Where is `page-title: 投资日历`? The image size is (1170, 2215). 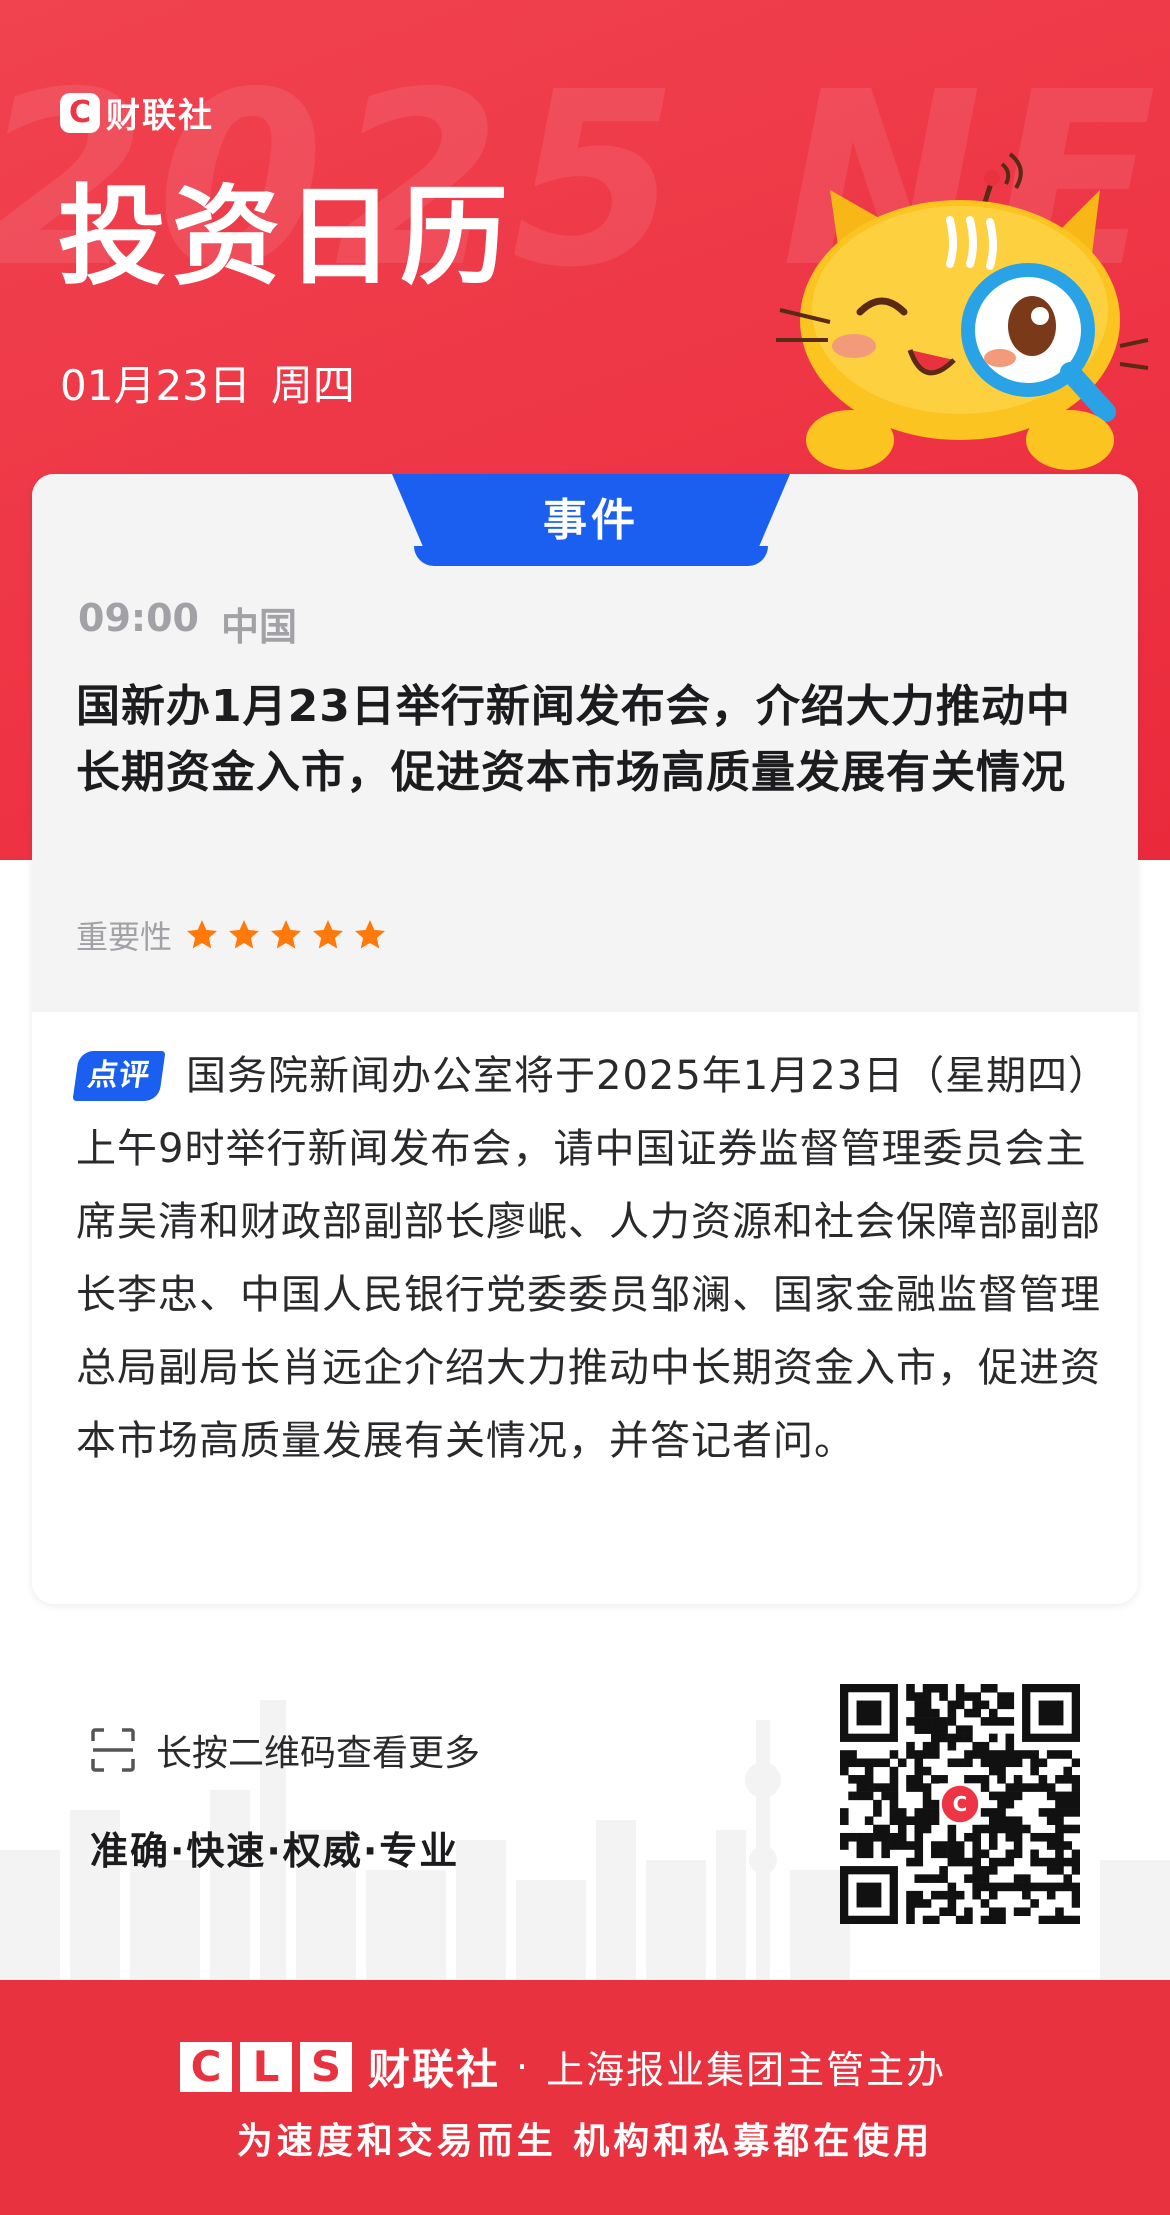
page-title: 投资日历 is located at coordinates (286, 237).